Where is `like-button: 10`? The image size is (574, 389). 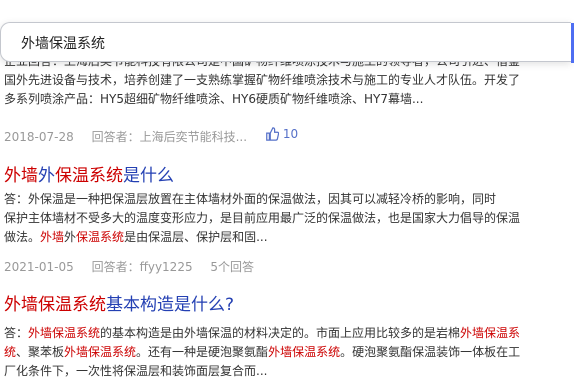
like-button: 10 is located at coordinates (288, 134).